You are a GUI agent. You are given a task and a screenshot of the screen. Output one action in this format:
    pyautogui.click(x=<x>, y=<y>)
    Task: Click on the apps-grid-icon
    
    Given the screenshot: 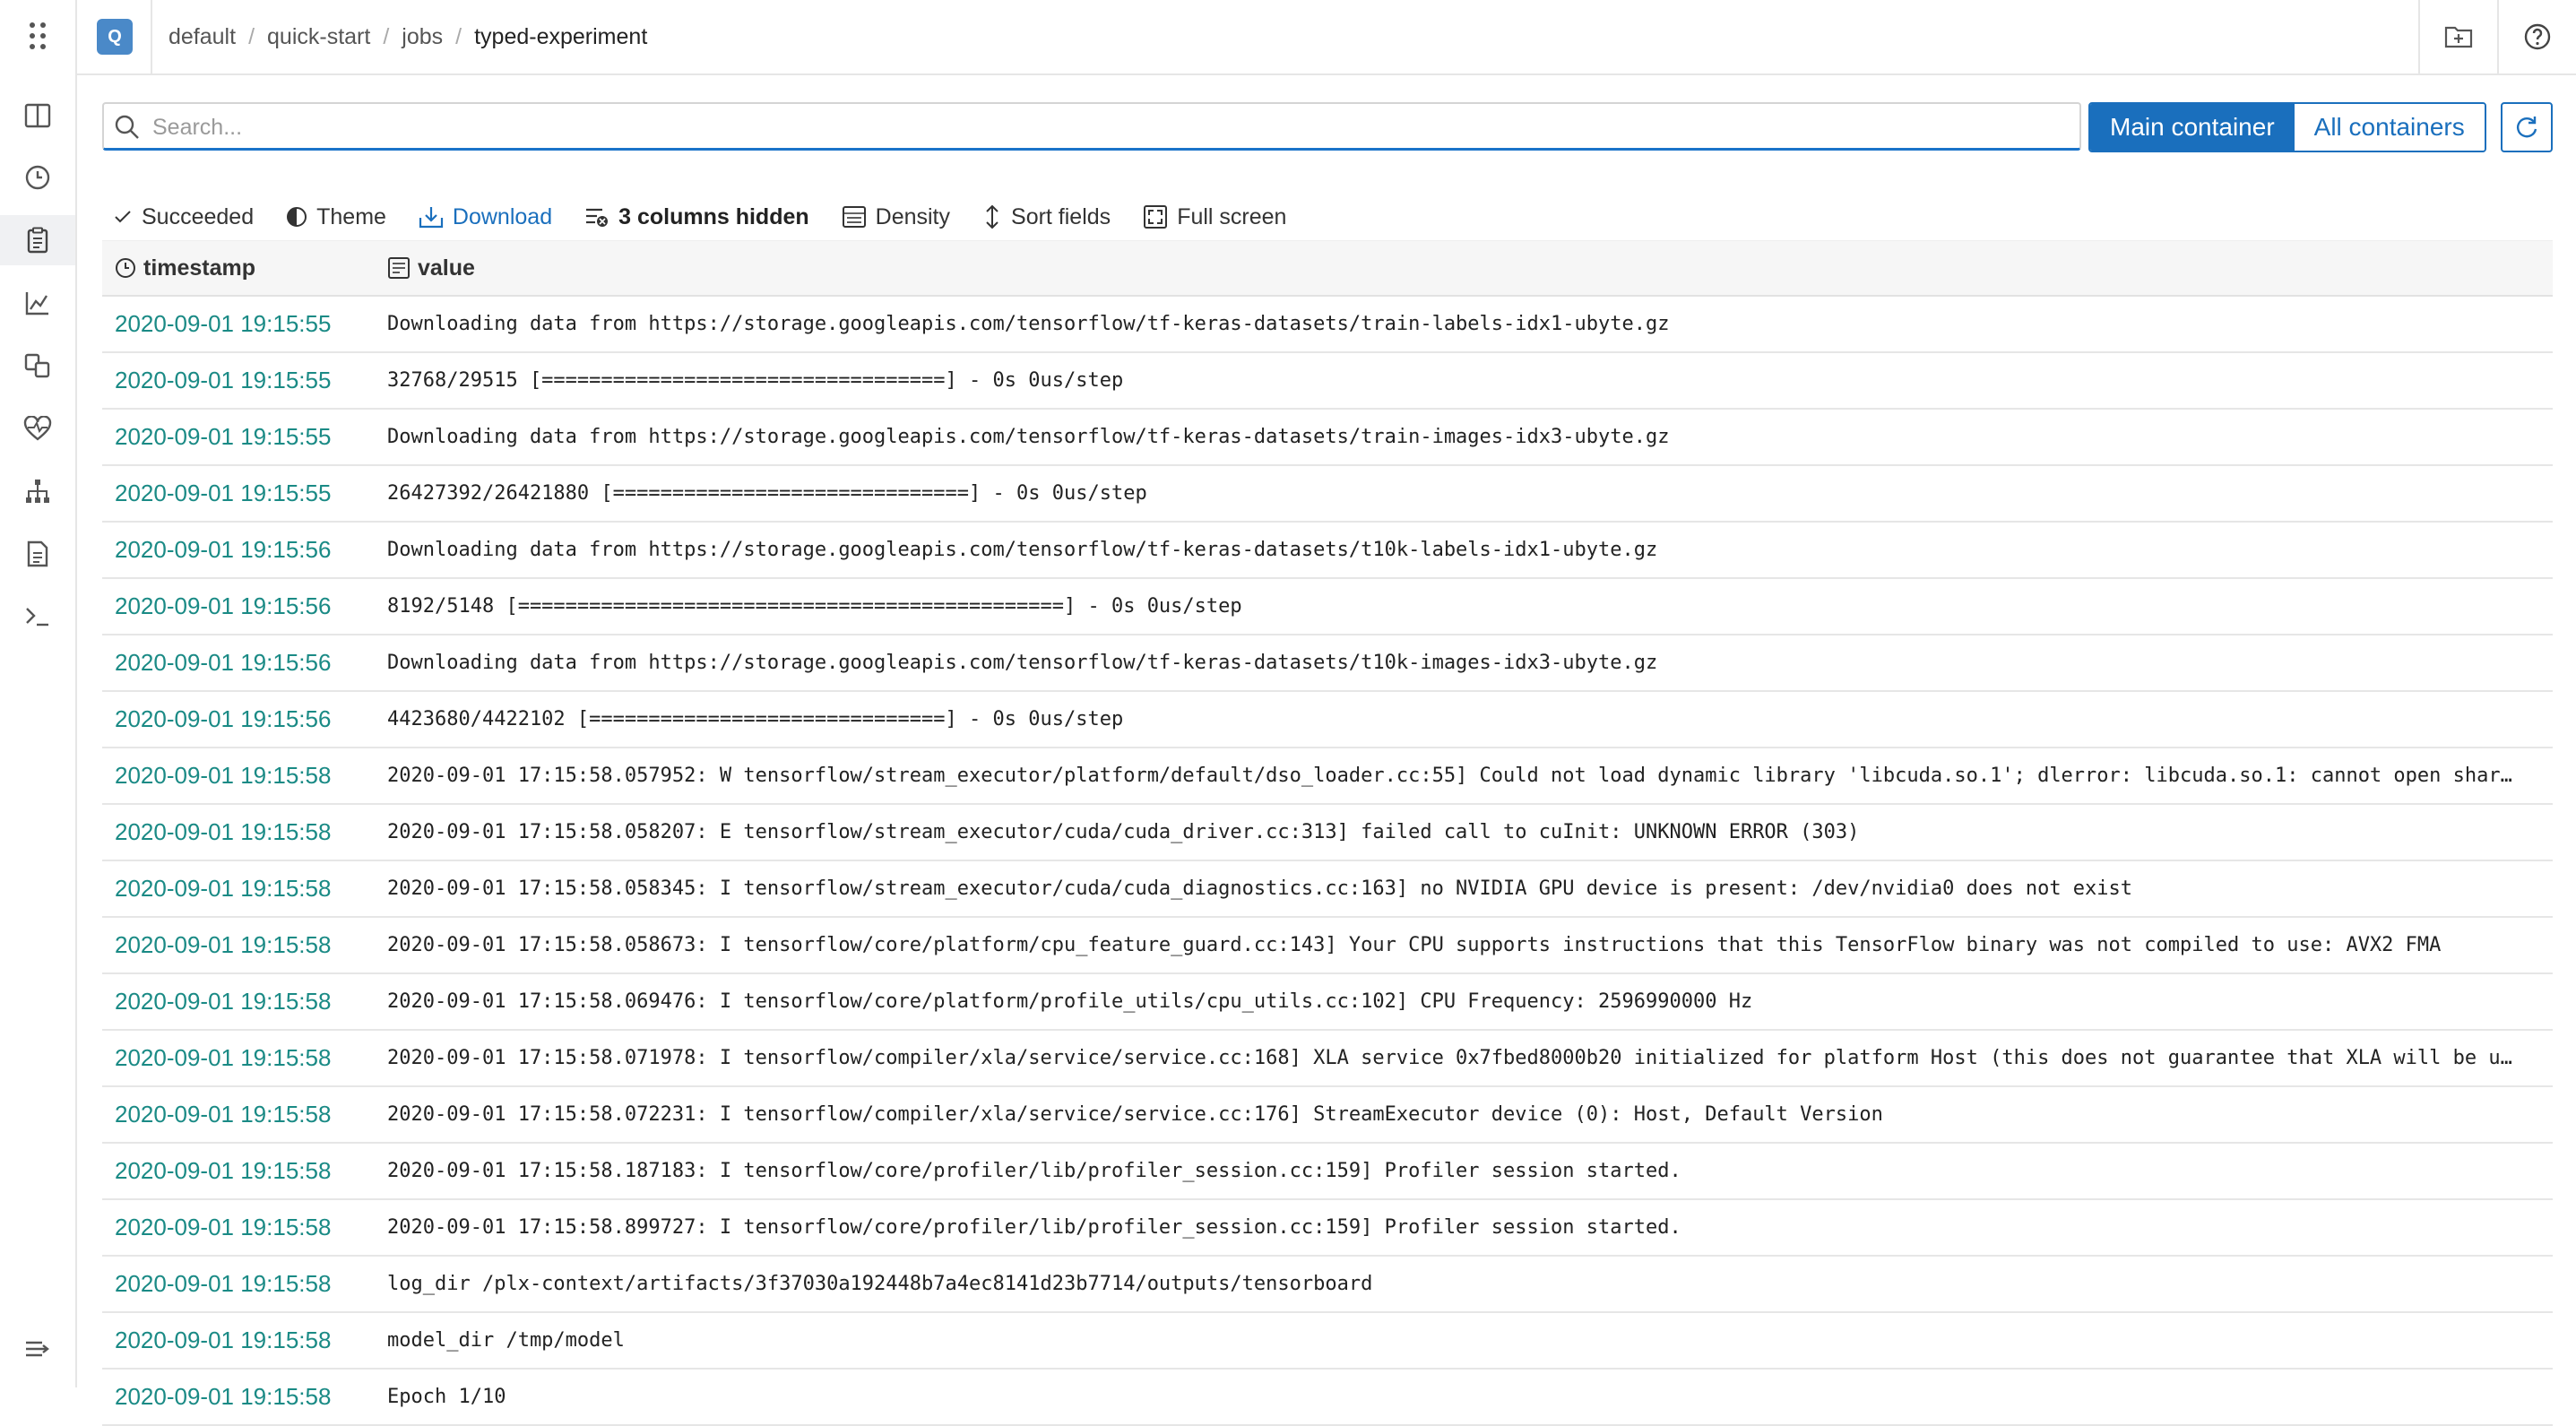 What is the action you would take?
    pyautogui.click(x=38, y=36)
    